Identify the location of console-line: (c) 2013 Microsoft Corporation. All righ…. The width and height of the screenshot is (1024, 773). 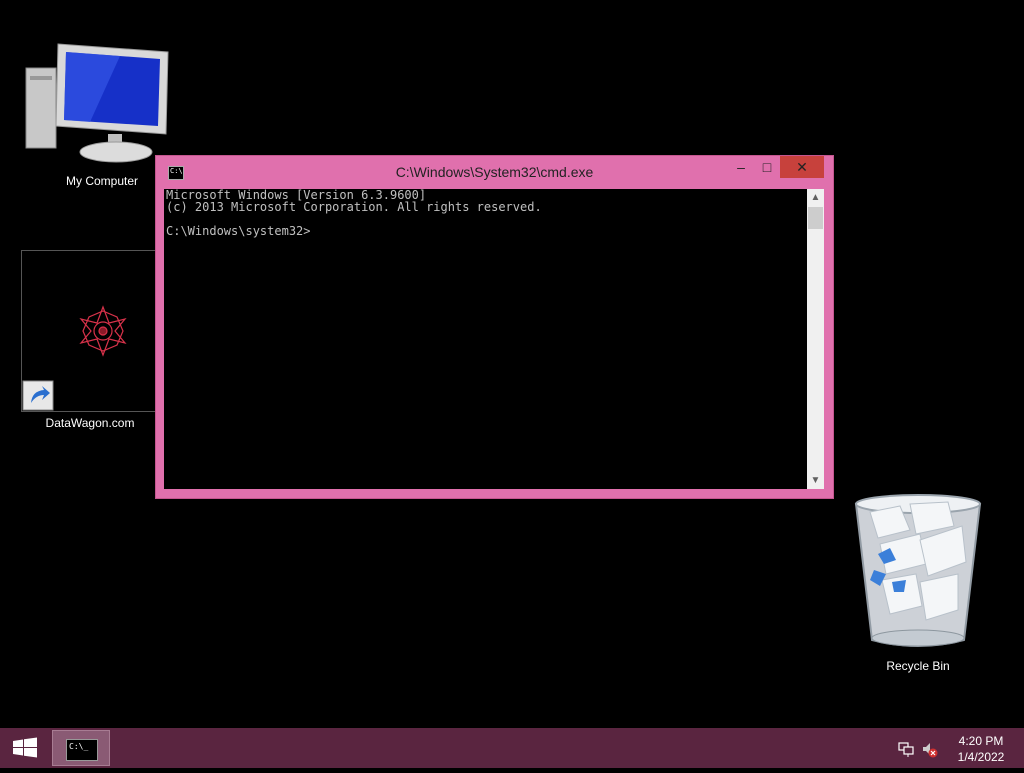
(354, 207).